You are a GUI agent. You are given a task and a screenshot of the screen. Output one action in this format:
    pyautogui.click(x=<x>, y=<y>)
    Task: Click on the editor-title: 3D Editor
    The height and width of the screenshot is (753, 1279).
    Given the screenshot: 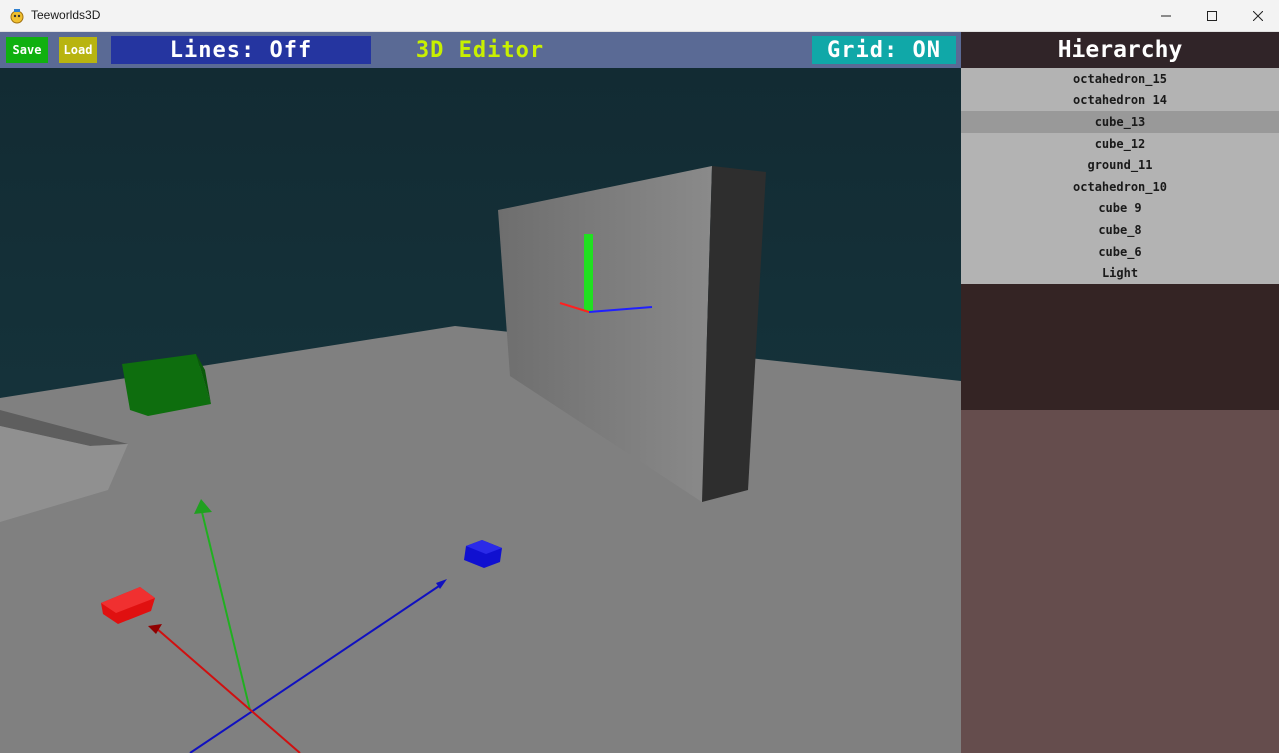 What is the action you would take?
    pyautogui.click(x=480, y=50)
    